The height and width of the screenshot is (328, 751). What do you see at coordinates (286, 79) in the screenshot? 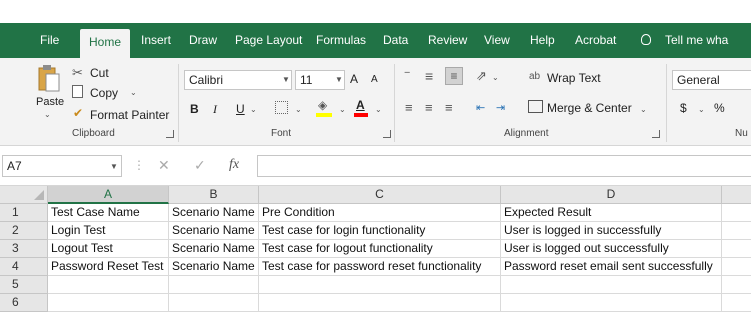
I see `font-name-chevron-icon: ▼` at bounding box center [286, 79].